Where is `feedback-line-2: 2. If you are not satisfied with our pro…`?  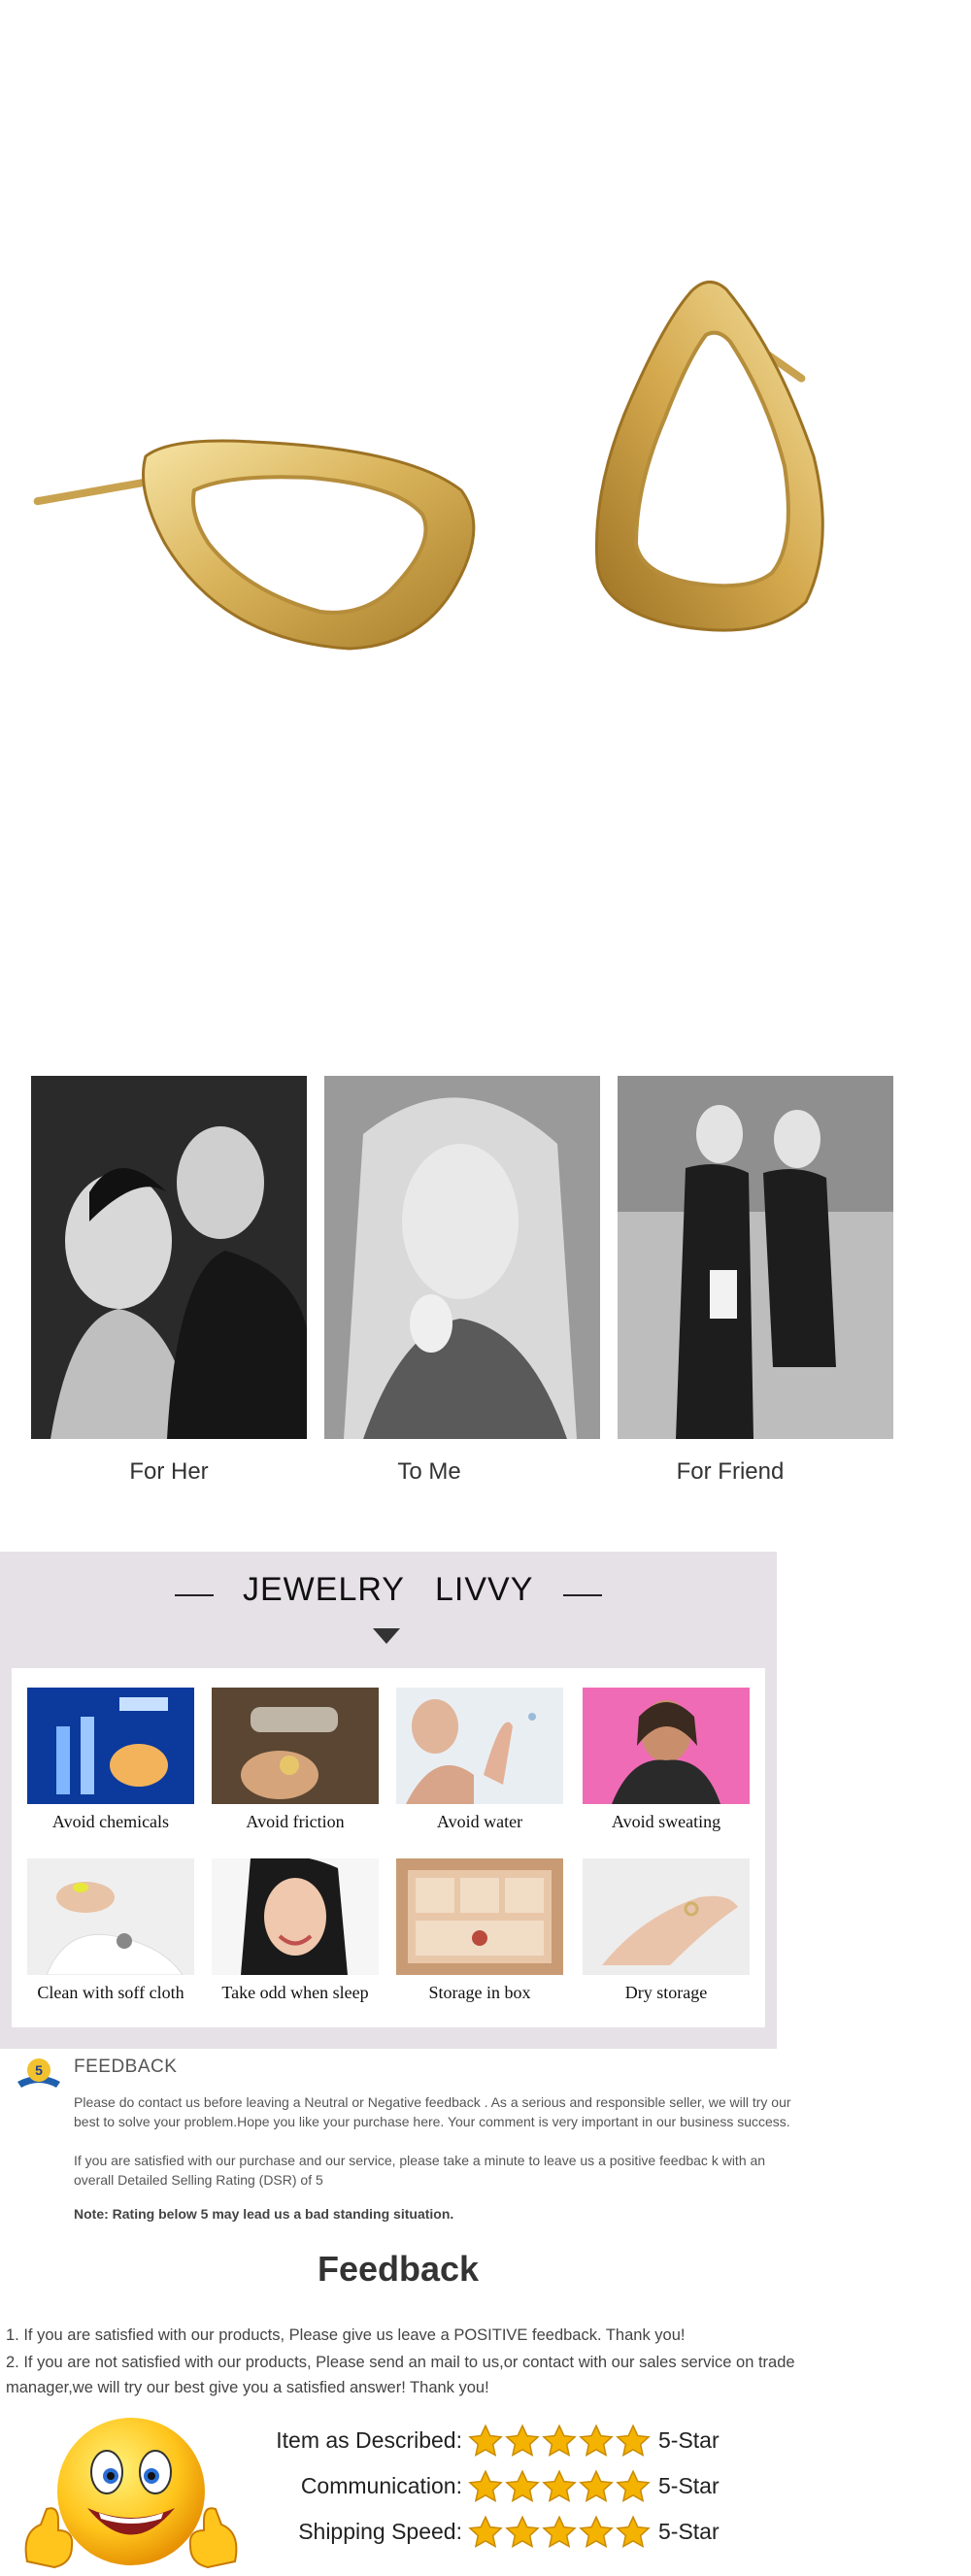 feedback-line-2: 2. If you are not satisfied with our pro… is located at coordinates (400, 2375).